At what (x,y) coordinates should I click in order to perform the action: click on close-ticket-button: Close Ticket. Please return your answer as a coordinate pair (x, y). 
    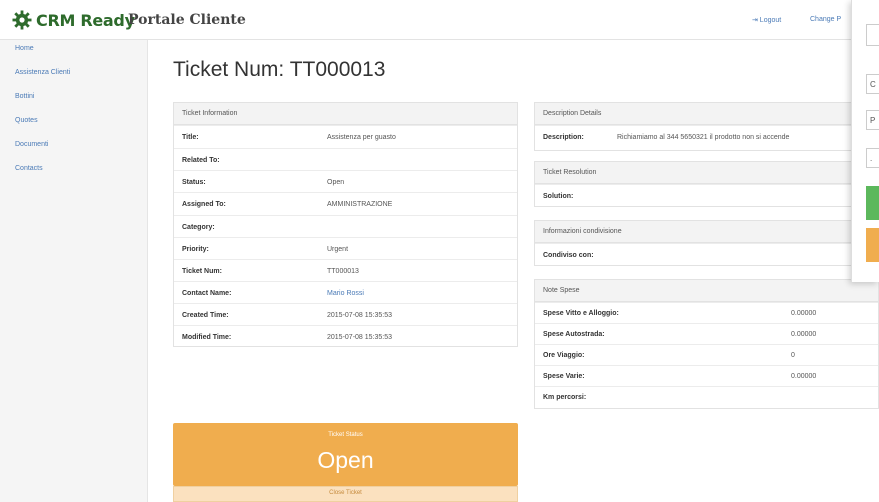
    Looking at the image, I should click on (345, 494).